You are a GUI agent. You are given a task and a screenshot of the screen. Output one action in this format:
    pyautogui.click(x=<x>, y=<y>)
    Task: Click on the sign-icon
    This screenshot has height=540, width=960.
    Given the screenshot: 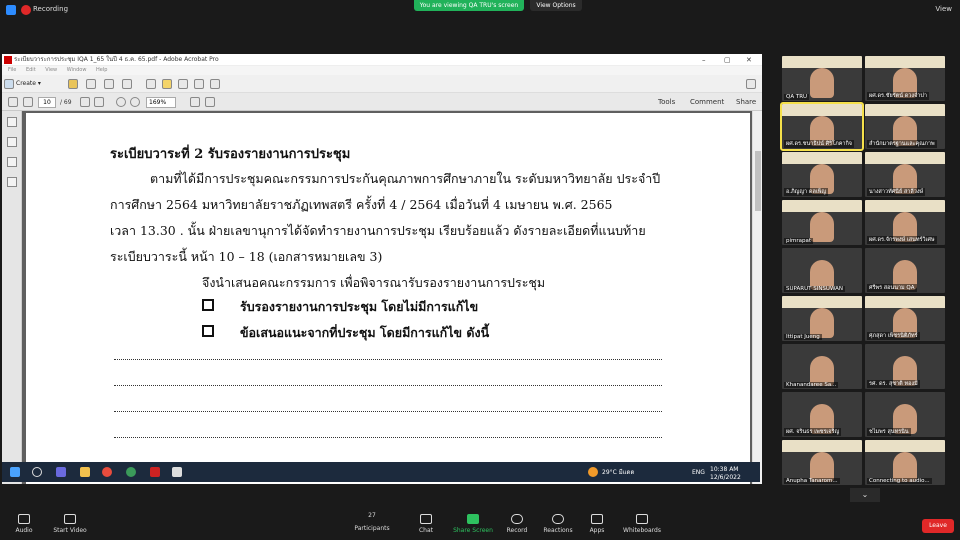 What is the action you would take?
    pyautogui.click(x=199, y=84)
    